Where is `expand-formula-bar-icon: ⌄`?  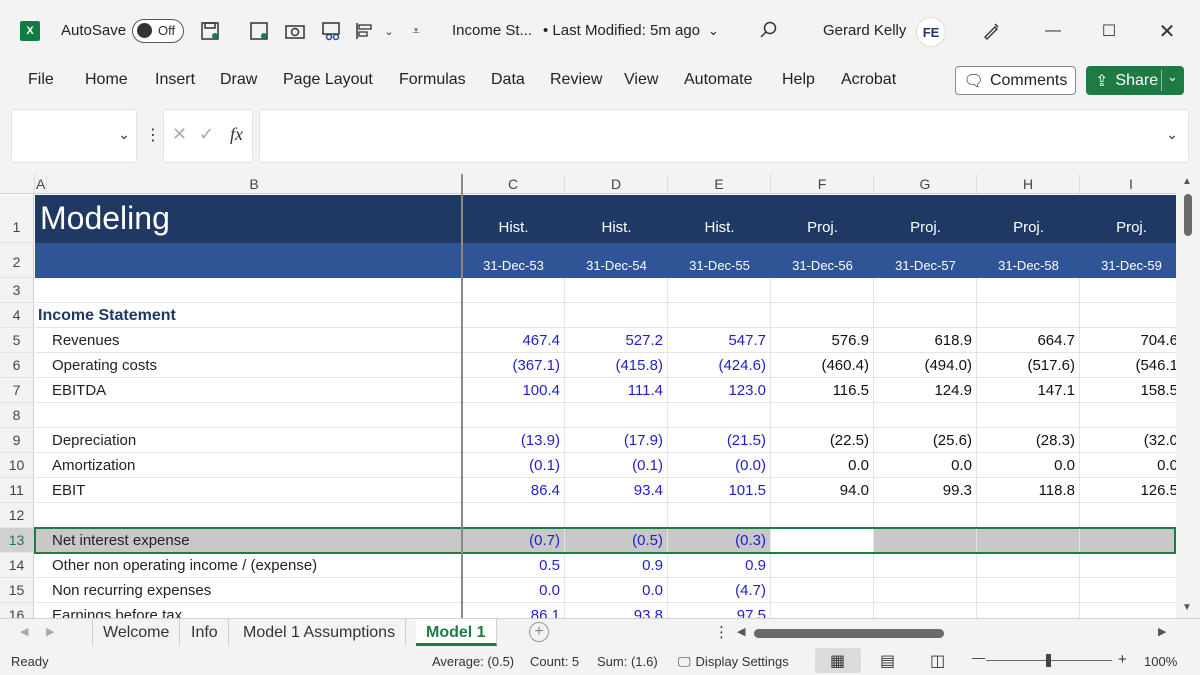 expand-formula-bar-icon: ⌄ is located at coordinates (1172, 134).